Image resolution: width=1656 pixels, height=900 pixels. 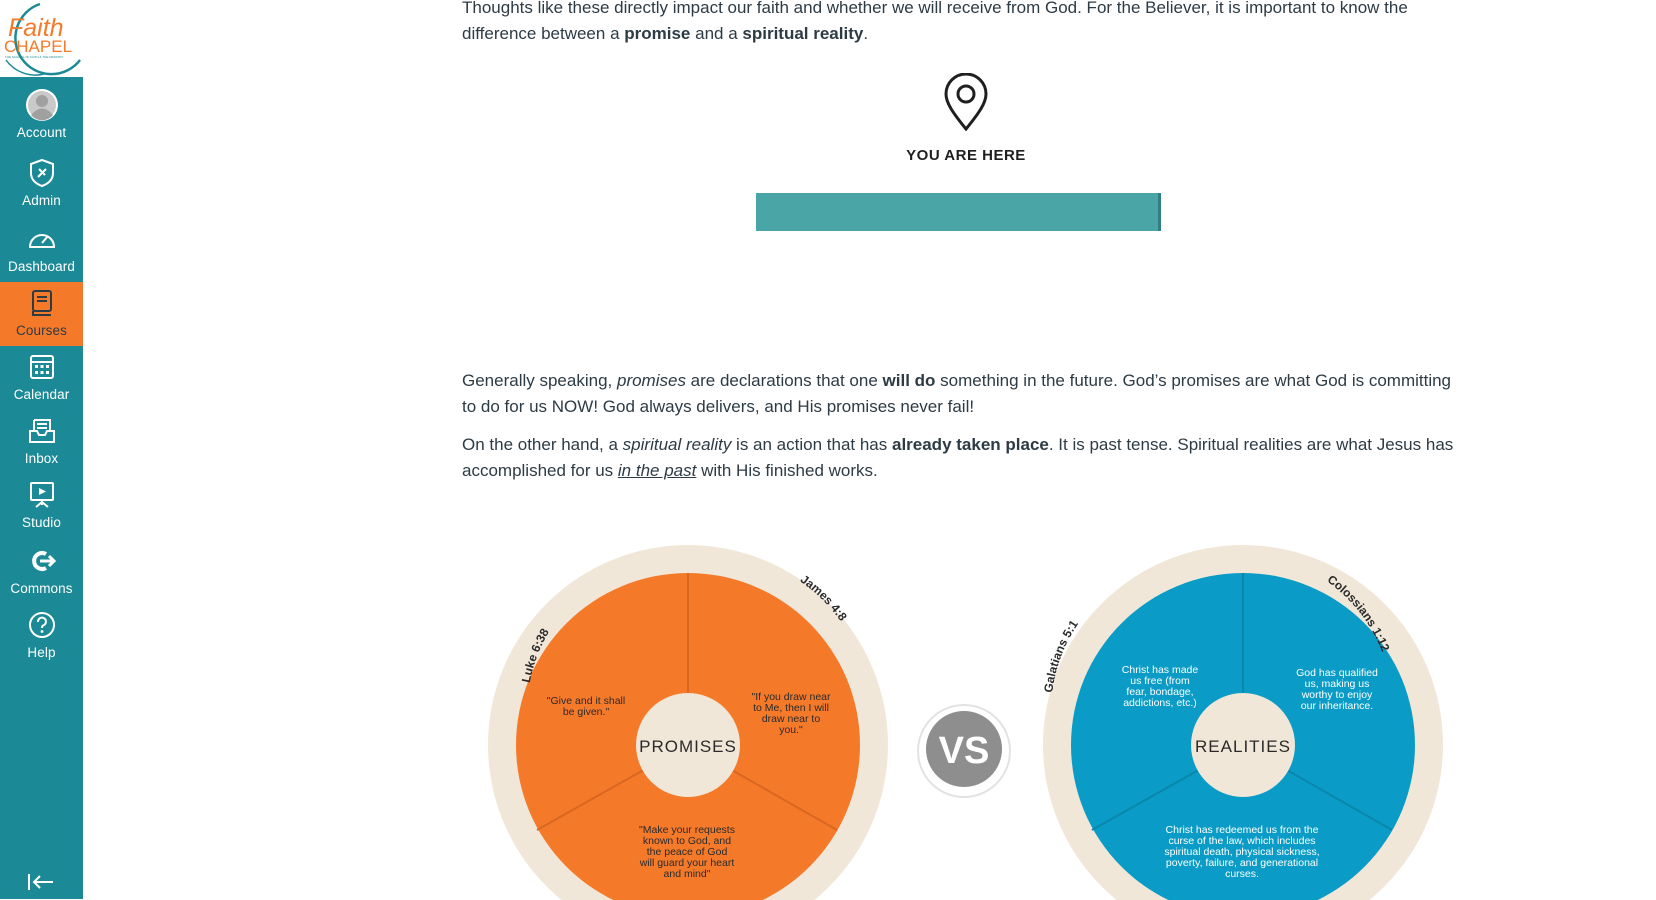 I want to click on nav-admin-label: Admin, so click(x=41, y=200).